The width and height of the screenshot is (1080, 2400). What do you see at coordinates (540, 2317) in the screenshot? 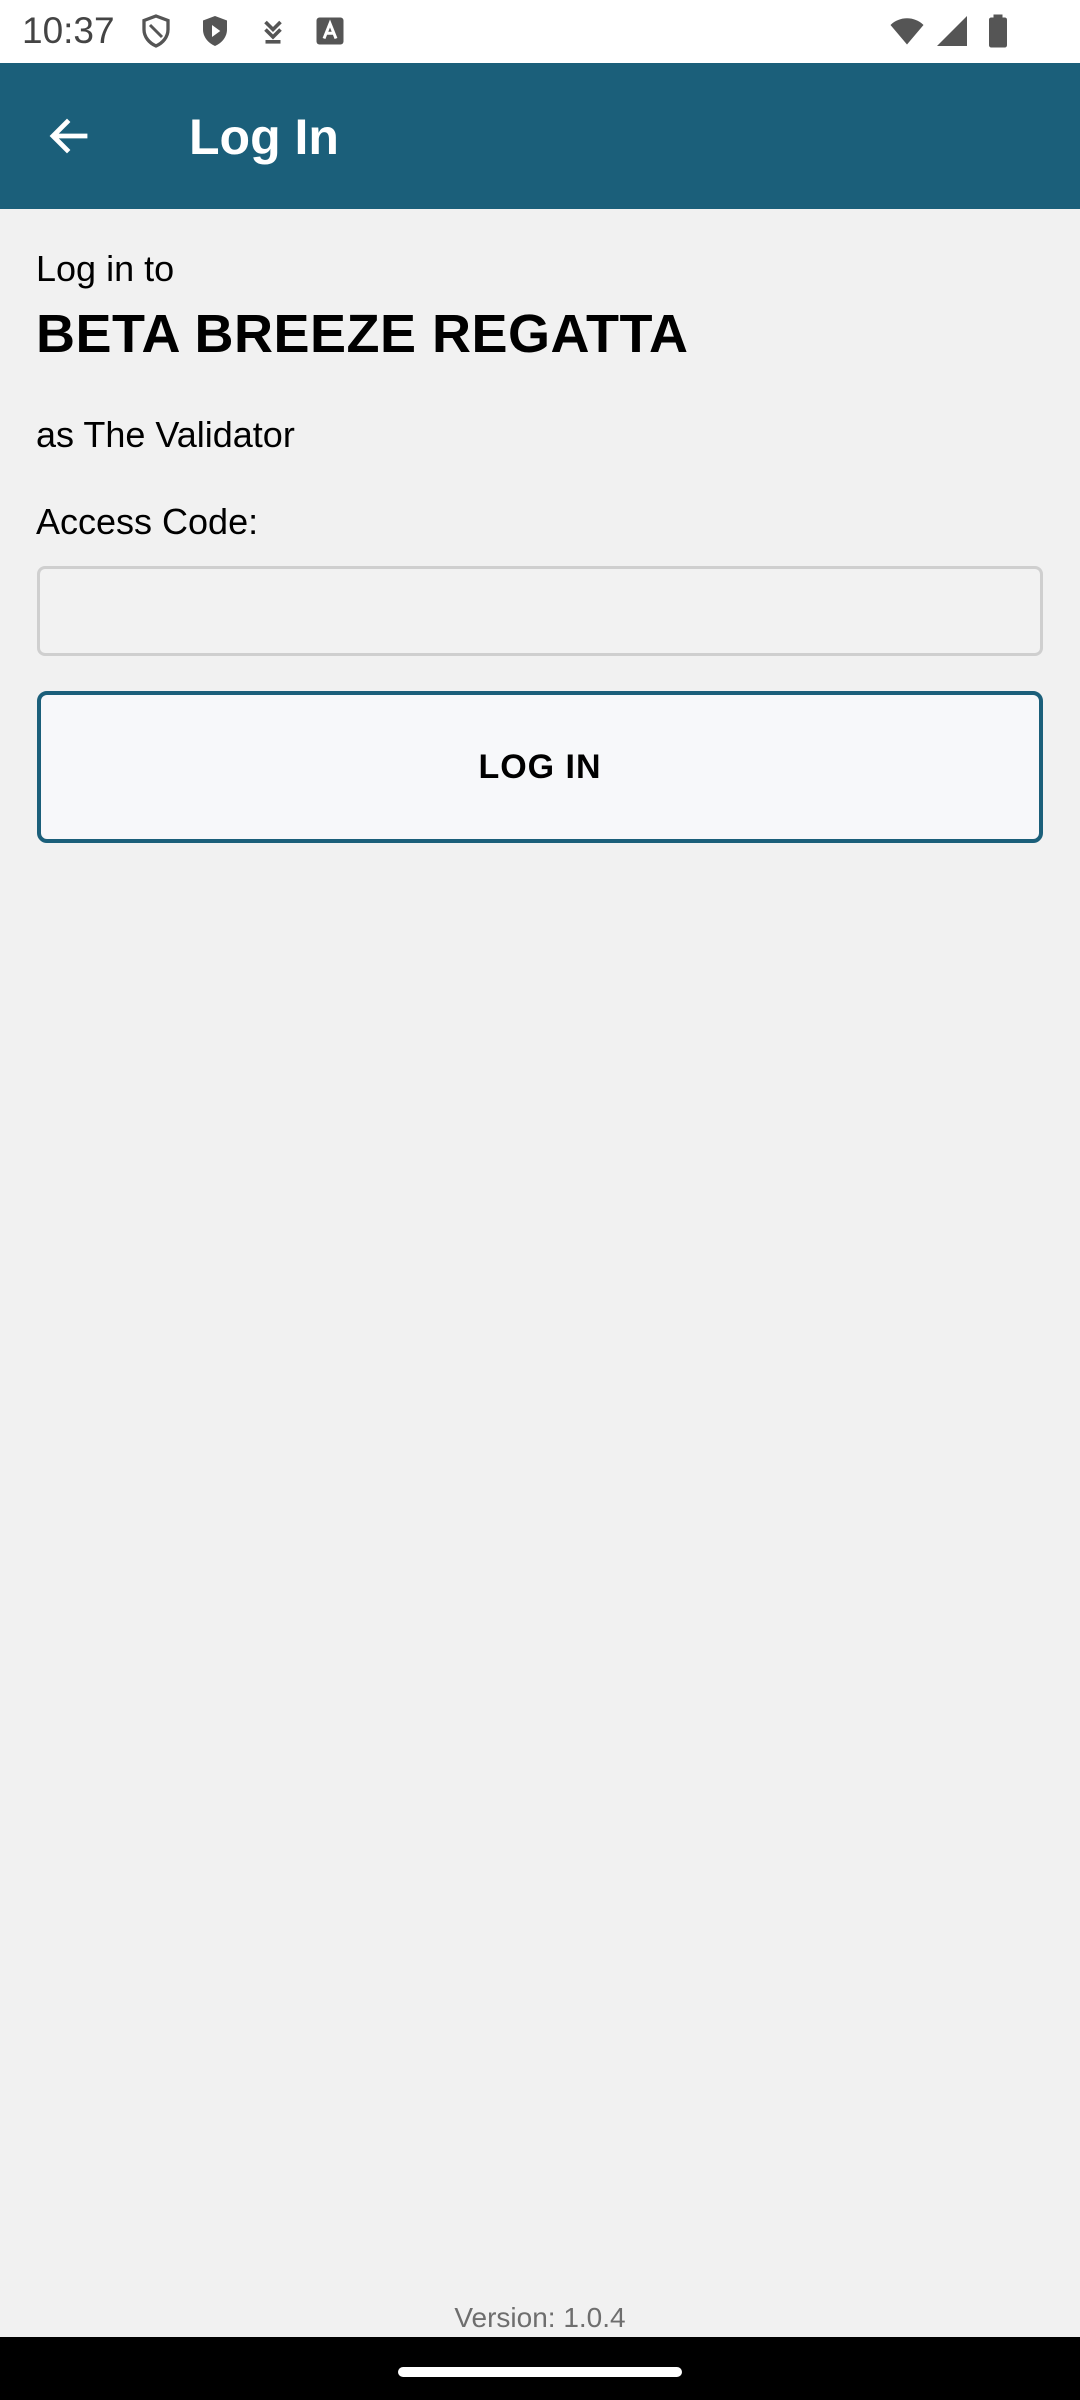
I see `version-text: Version: 1.0.4` at bounding box center [540, 2317].